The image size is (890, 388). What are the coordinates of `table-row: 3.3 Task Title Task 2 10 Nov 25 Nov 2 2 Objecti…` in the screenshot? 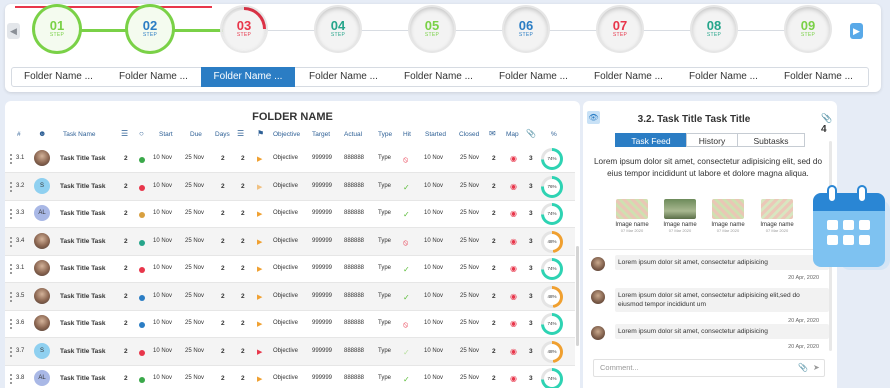 It's located at (290, 214).